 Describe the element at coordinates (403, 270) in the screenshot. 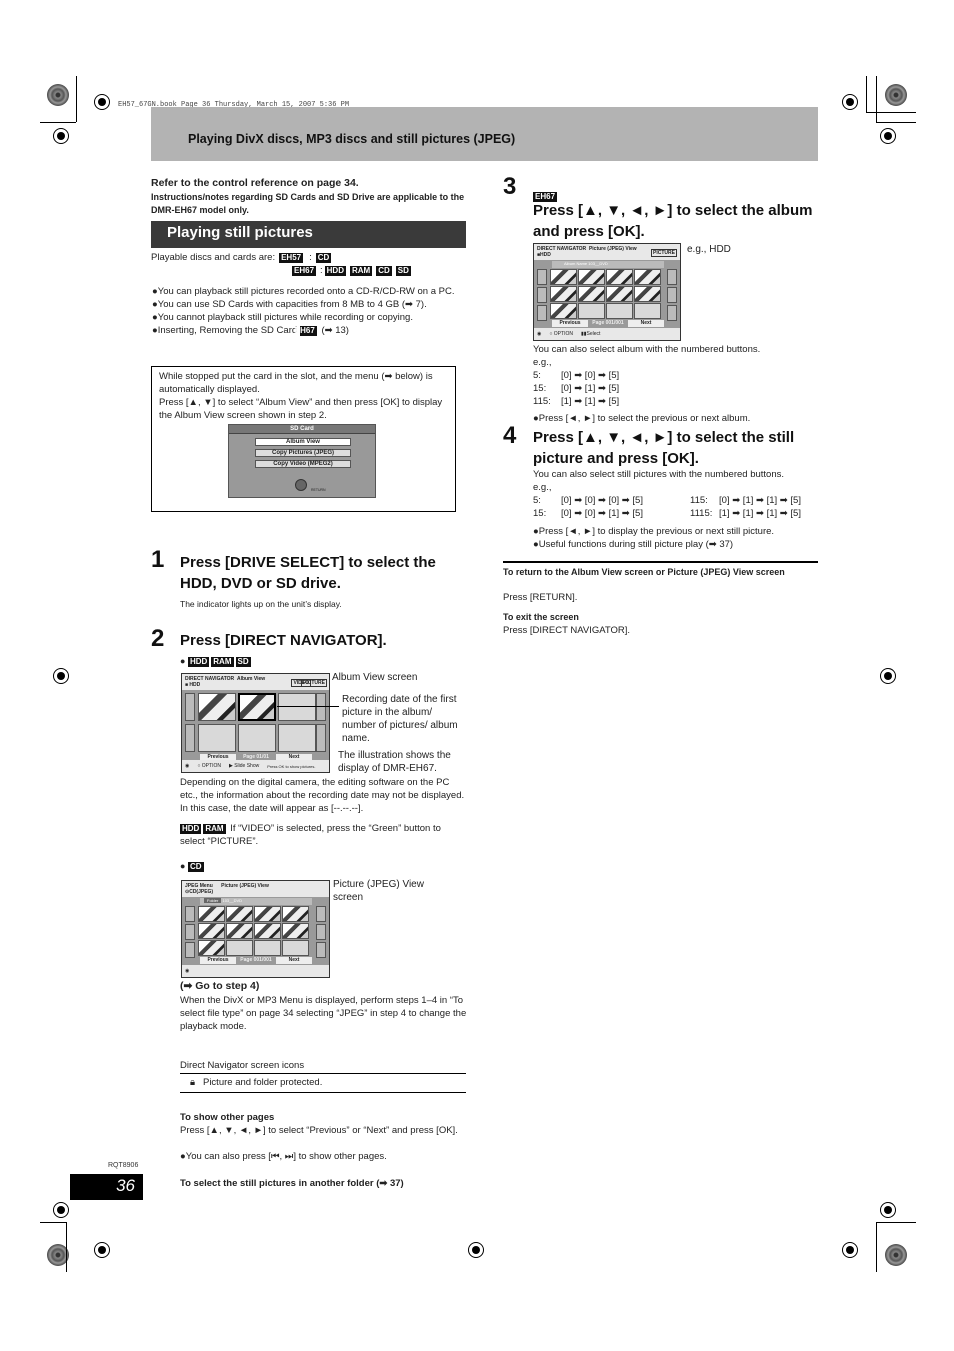

I see `media-tag: SD` at that location.